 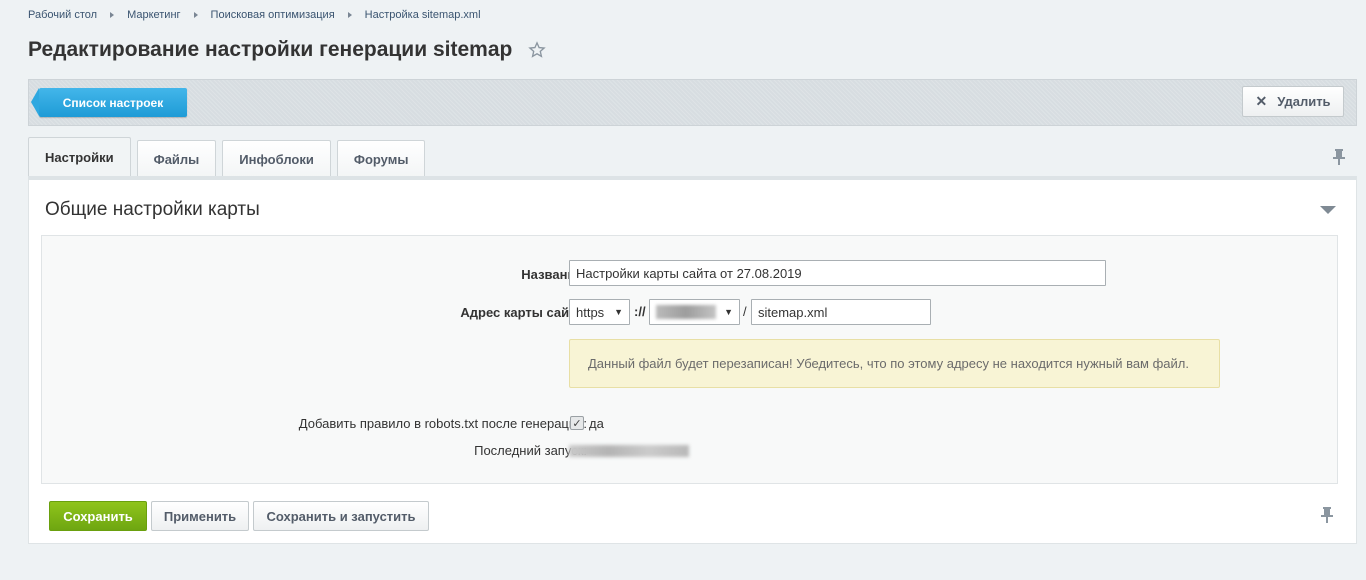 What do you see at coordinates (62, 15) in the screenshot?
I see `breadcrumb-item-desktop: Рабочий стол` at bounding box center [62, 15].